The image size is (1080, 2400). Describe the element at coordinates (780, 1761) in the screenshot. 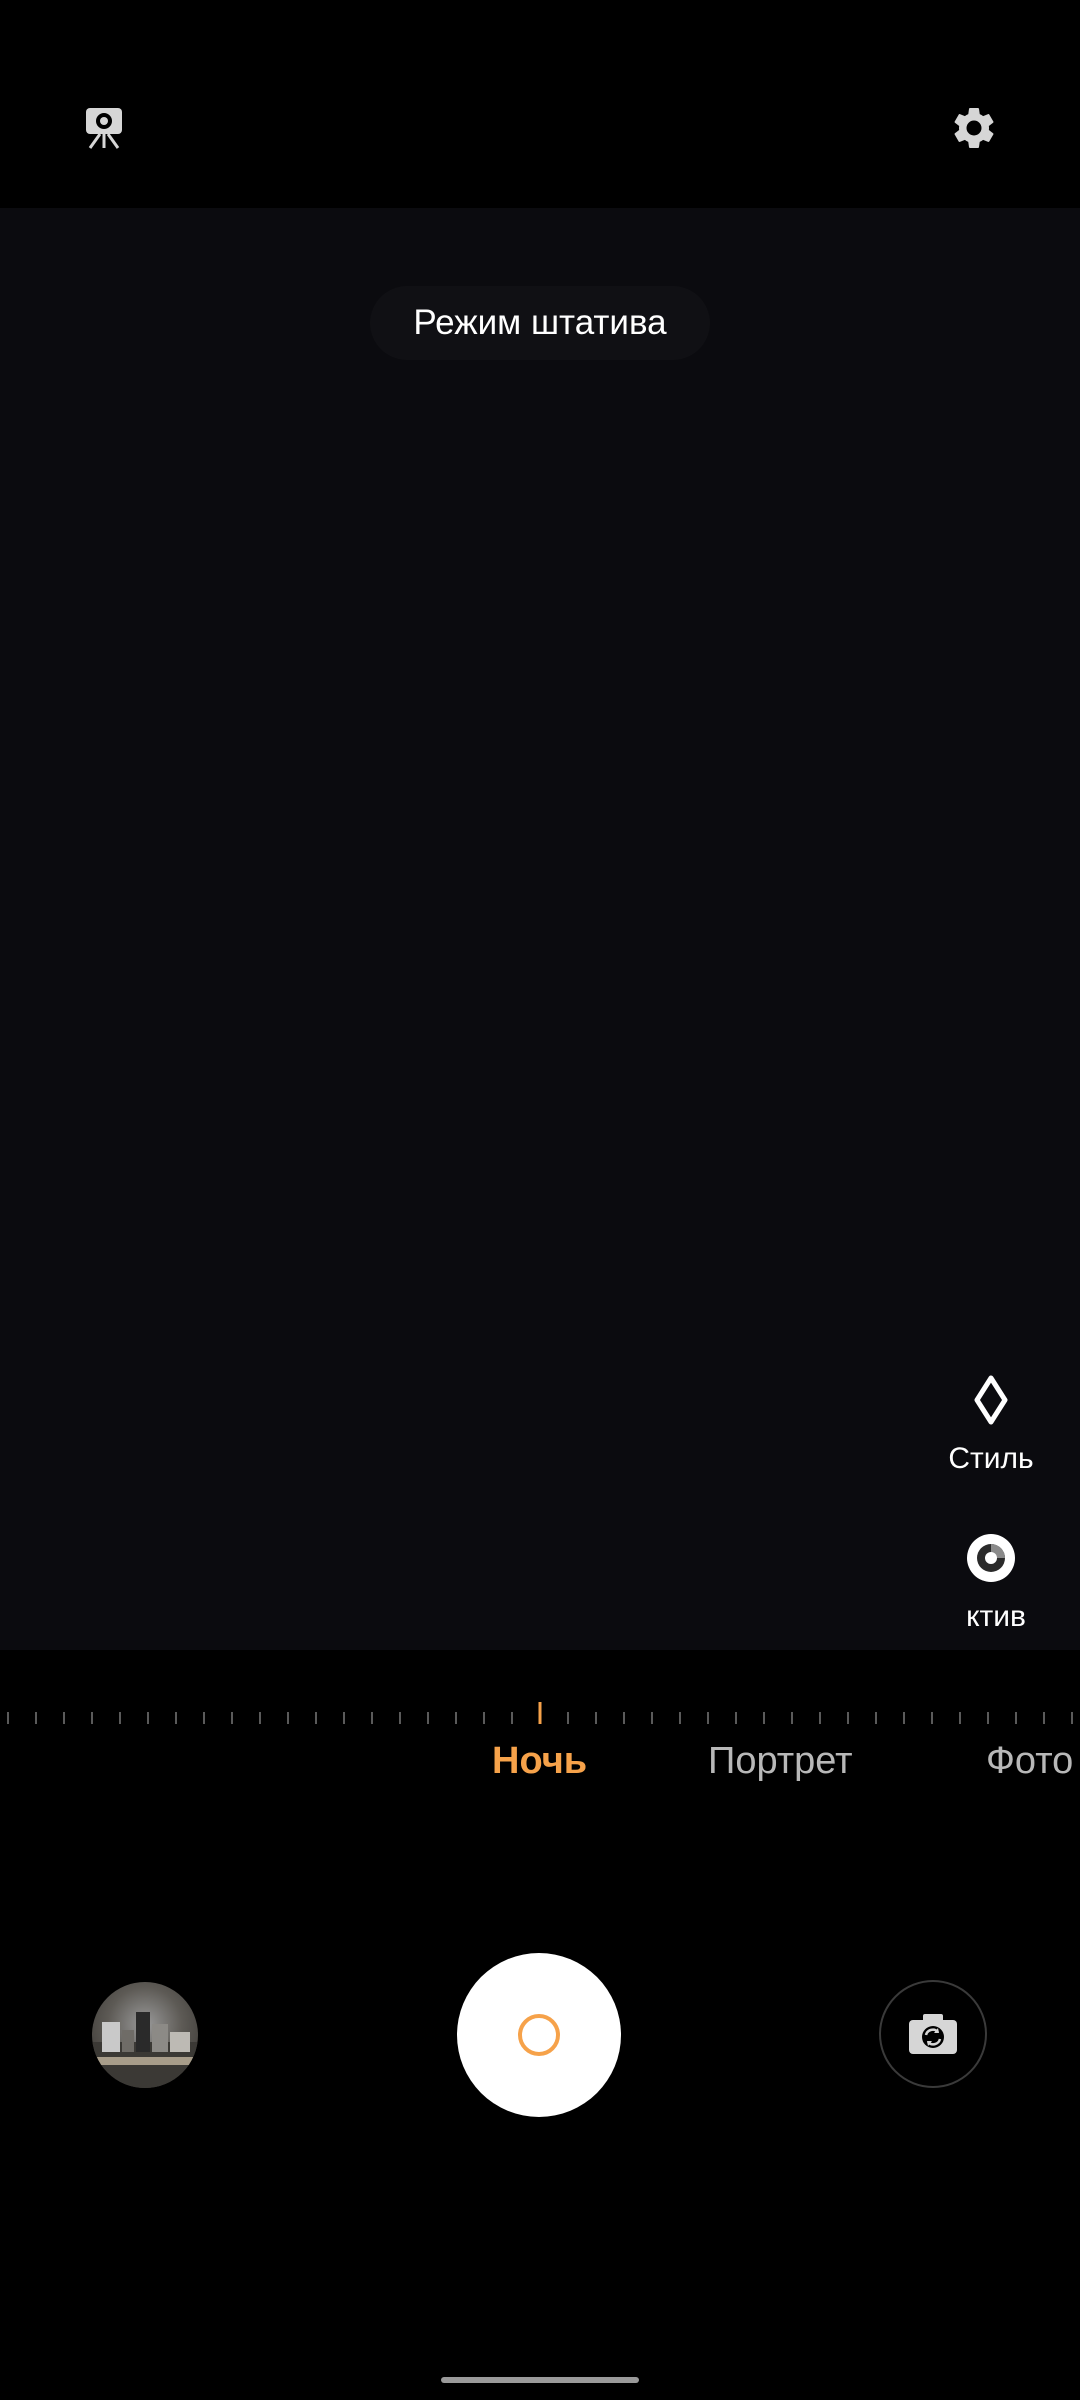

I see `mode-portrait: Портрет` at that location.